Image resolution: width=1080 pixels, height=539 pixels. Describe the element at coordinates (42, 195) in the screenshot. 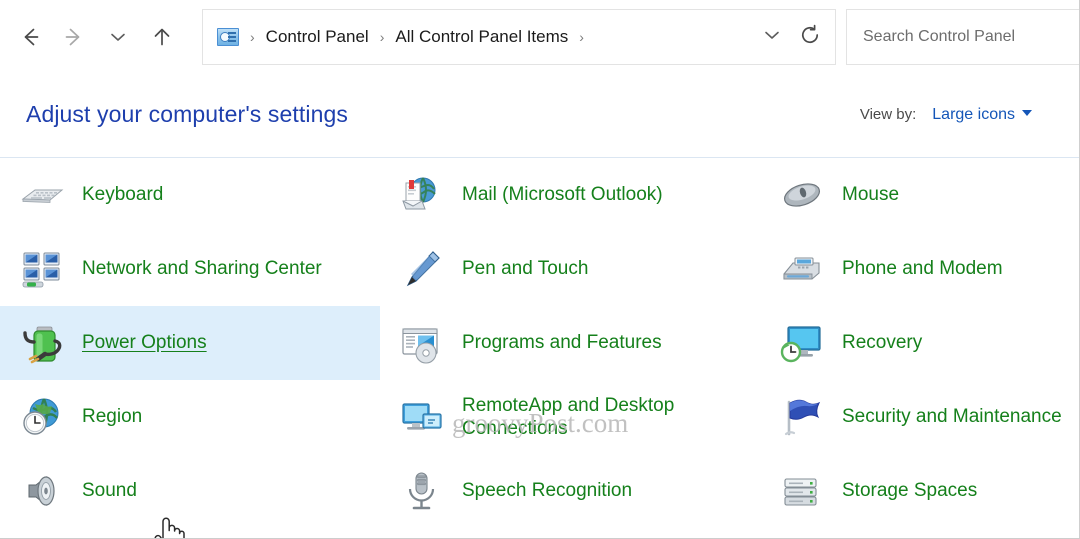

I see `keyboard-icon` at that location.